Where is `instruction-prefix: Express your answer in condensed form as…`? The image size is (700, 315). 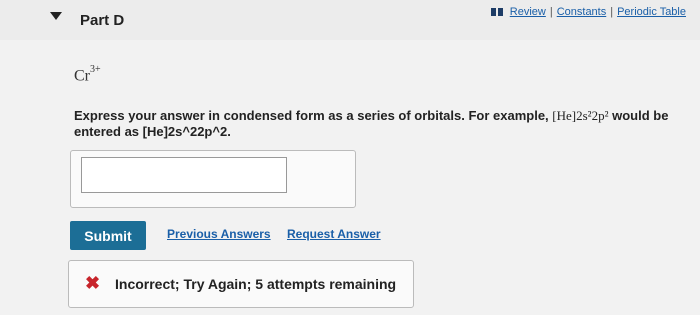 instruction-prefix: Express your answer in condensed form as… is located at coordinates (311, 115).